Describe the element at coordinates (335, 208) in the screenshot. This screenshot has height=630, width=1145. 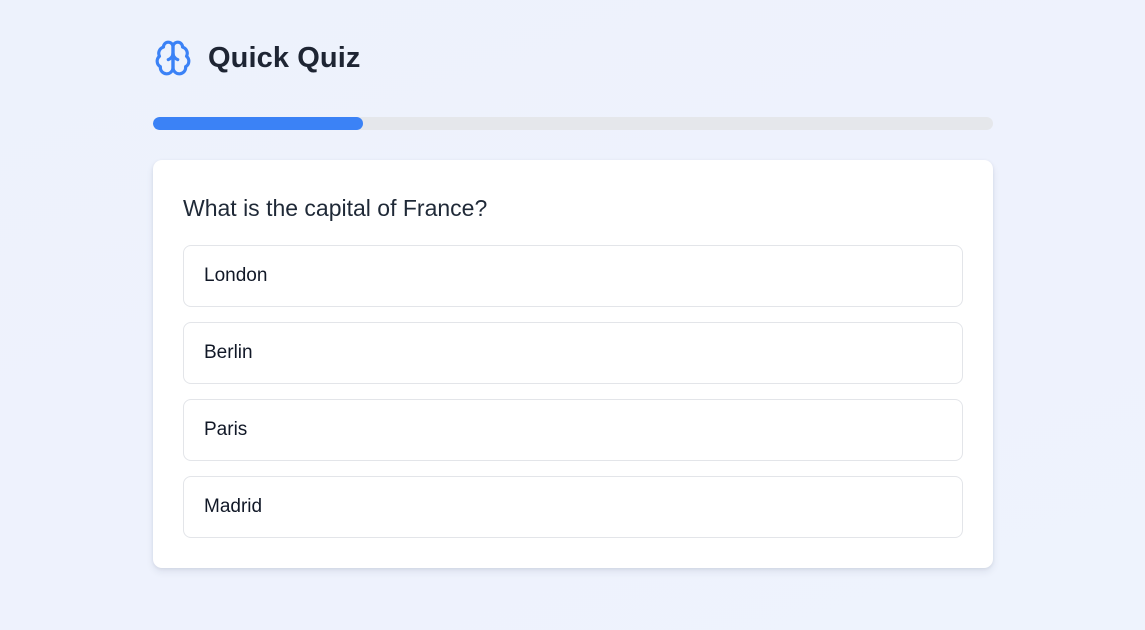
I see `question-text: What is the capital of France?` at that location.